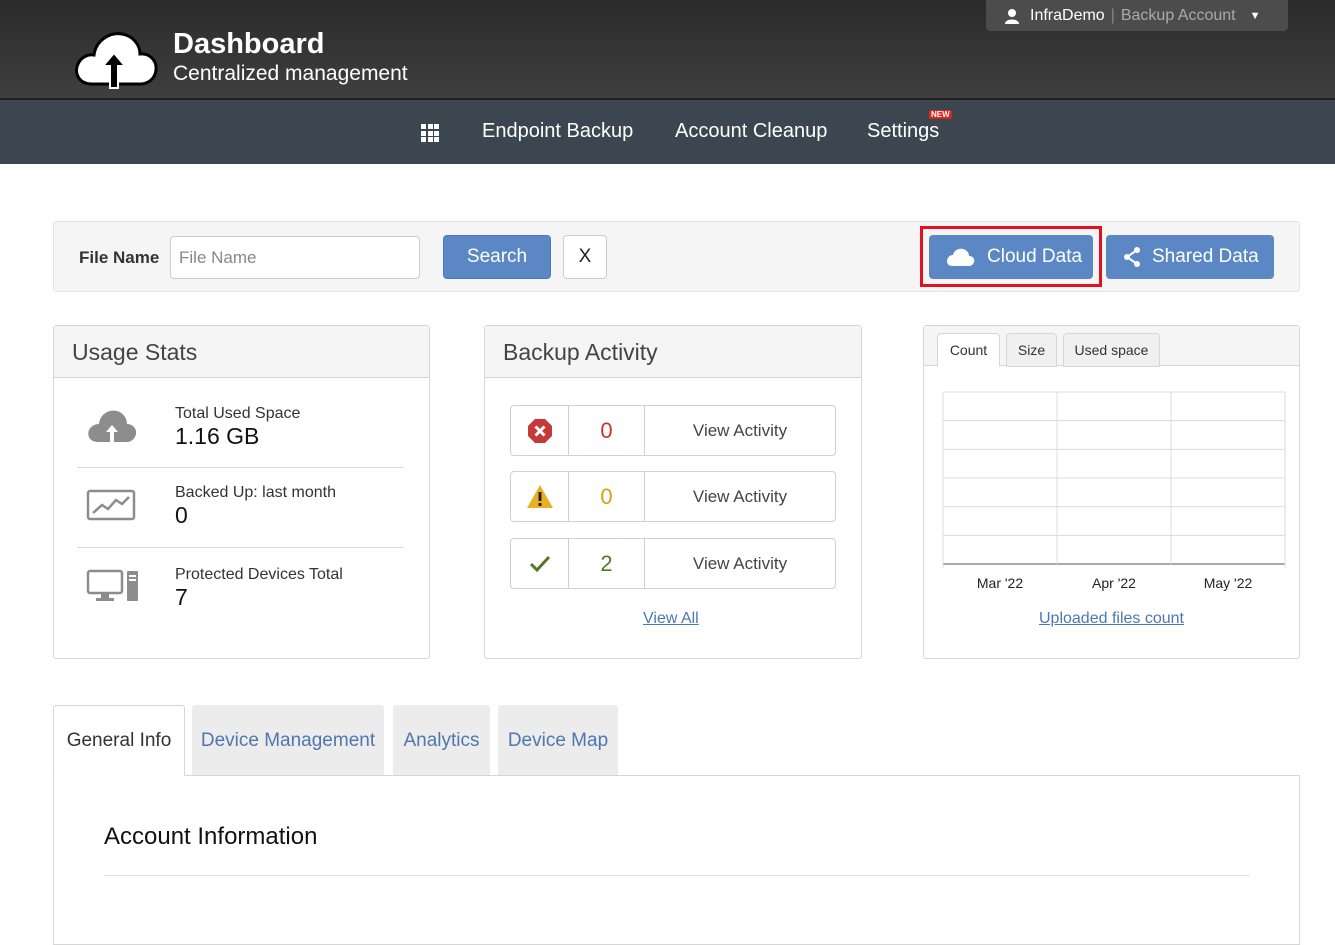 The image size is (1335, 945). What do you see at coordinates (1114, 583) in the screenshot?
I see `chart-x-tick-label: Apr '22` at bounding box center [1114, 583].